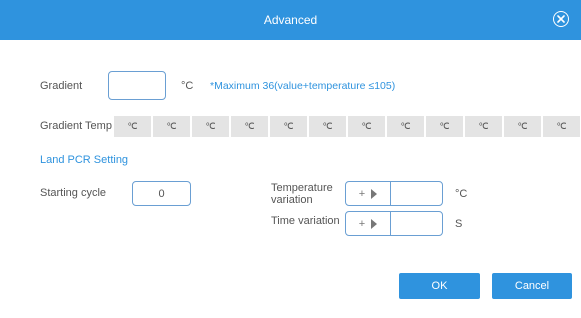  I want to click on dialog-title-bar: Advanced, so click(290, 20).